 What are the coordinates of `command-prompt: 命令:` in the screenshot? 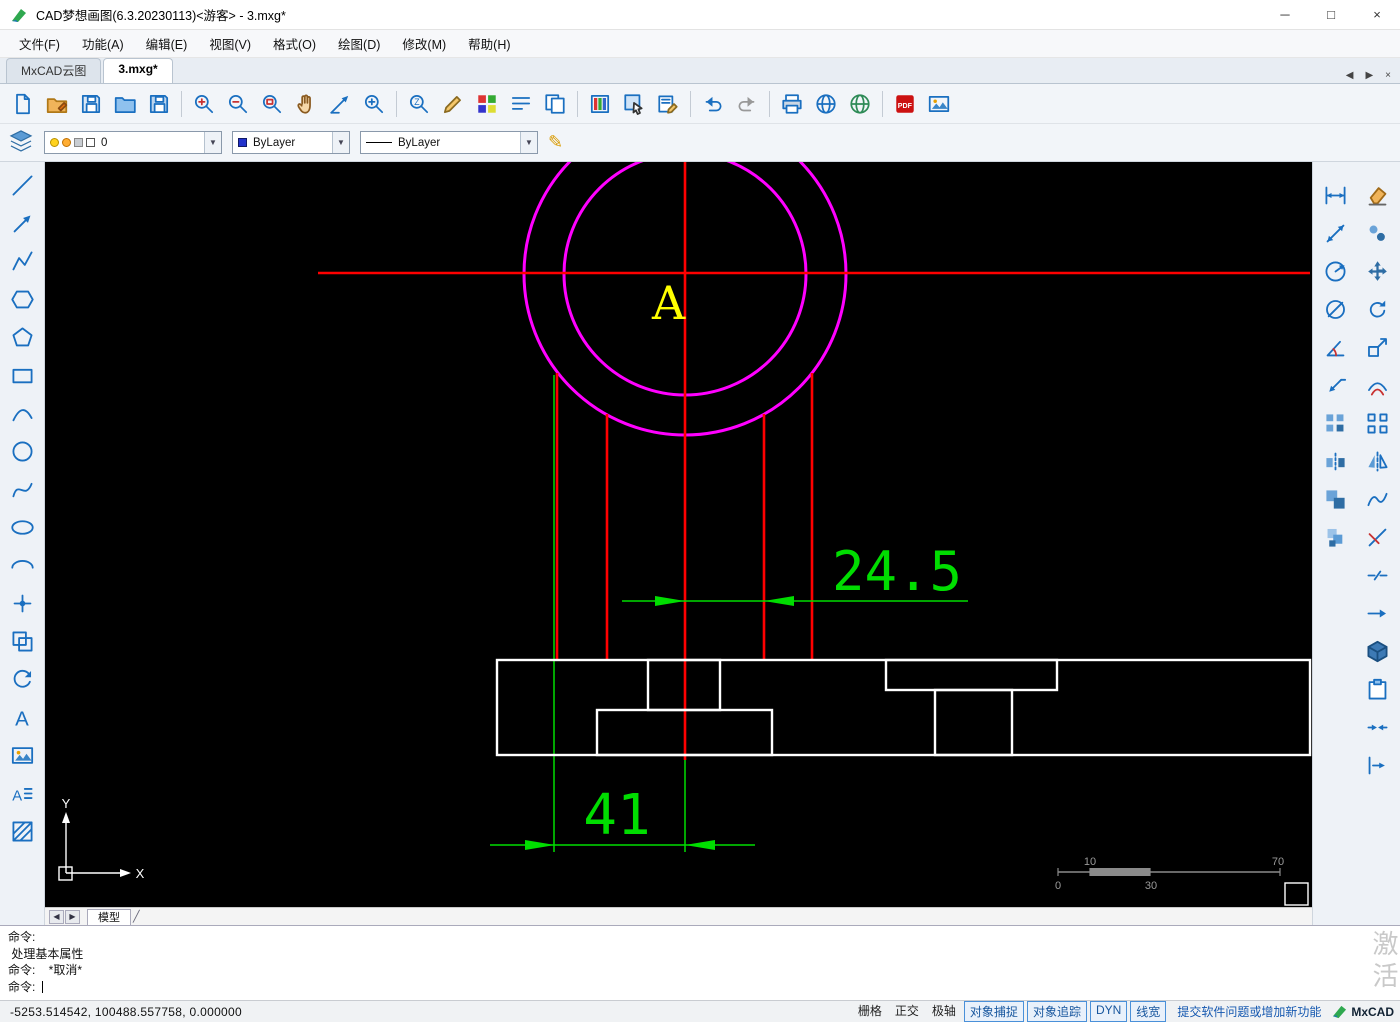 It's located at (704, 987).